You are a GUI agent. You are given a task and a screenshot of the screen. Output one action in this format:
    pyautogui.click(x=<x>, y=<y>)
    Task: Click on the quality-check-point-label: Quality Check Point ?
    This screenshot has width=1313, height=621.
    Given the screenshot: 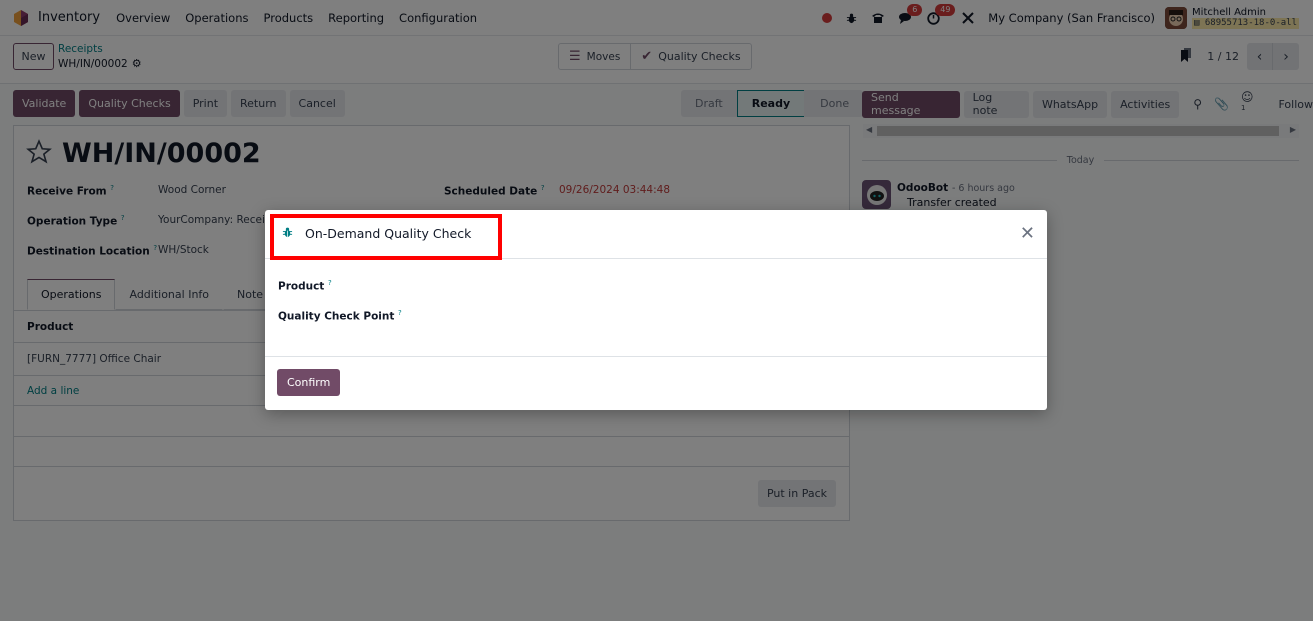 What is the action you would take?
    pyautogui.click(x=340, y=316)
    